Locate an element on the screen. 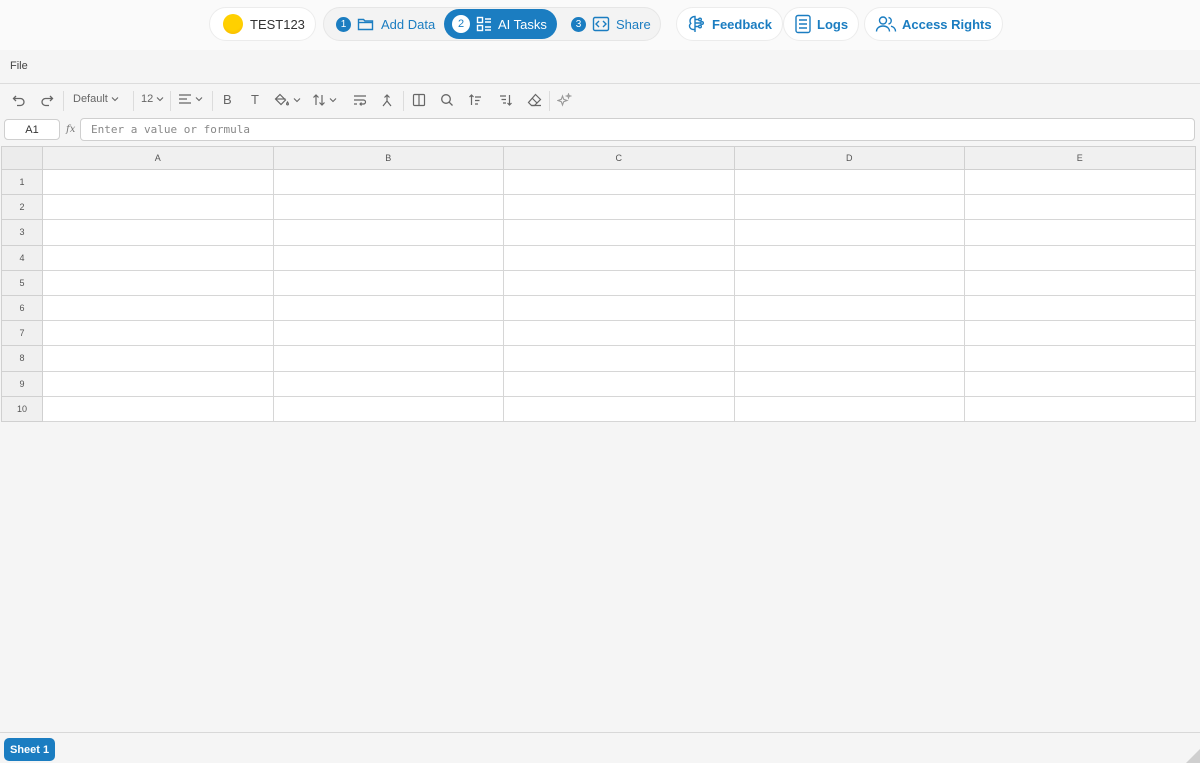  redo-icon is located at coordinates (47, 100).